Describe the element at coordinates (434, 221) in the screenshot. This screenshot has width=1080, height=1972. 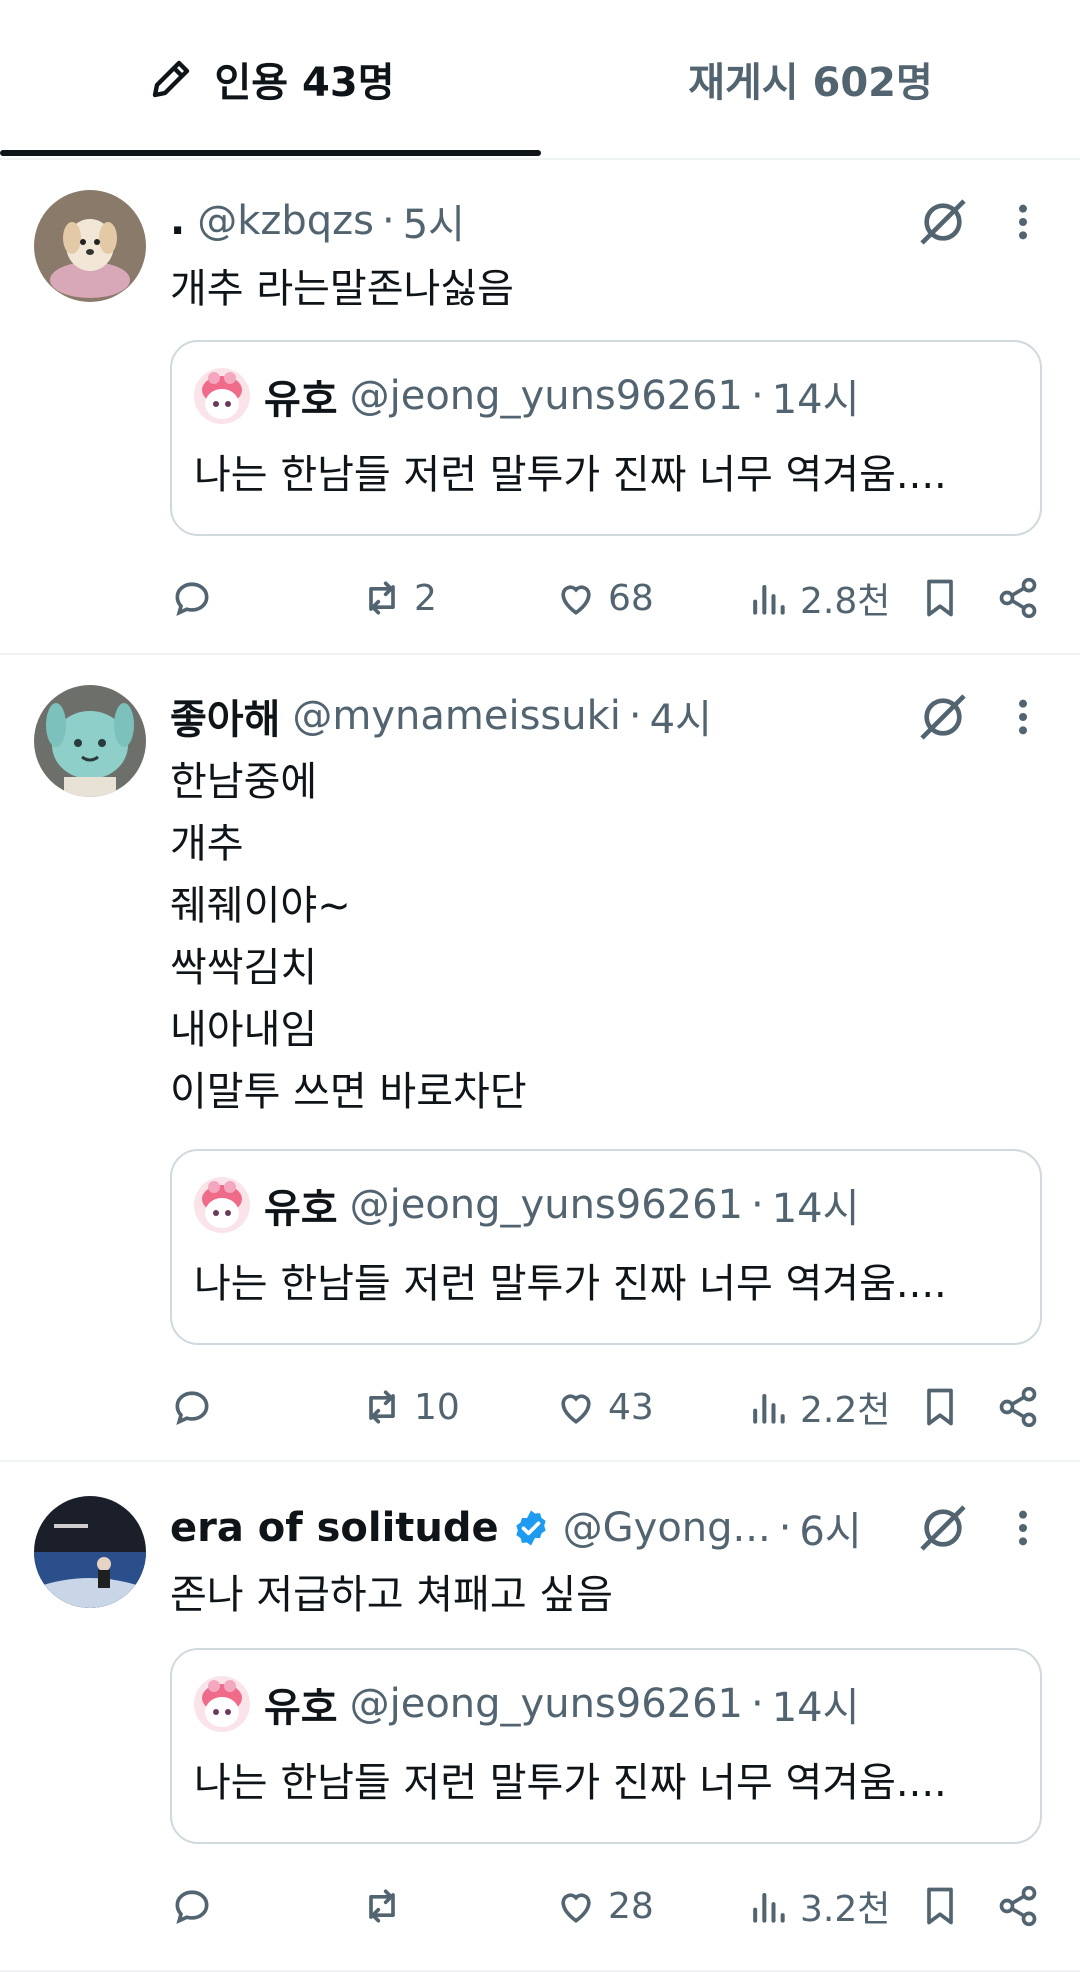
I see `post-time: 5시` at that location.